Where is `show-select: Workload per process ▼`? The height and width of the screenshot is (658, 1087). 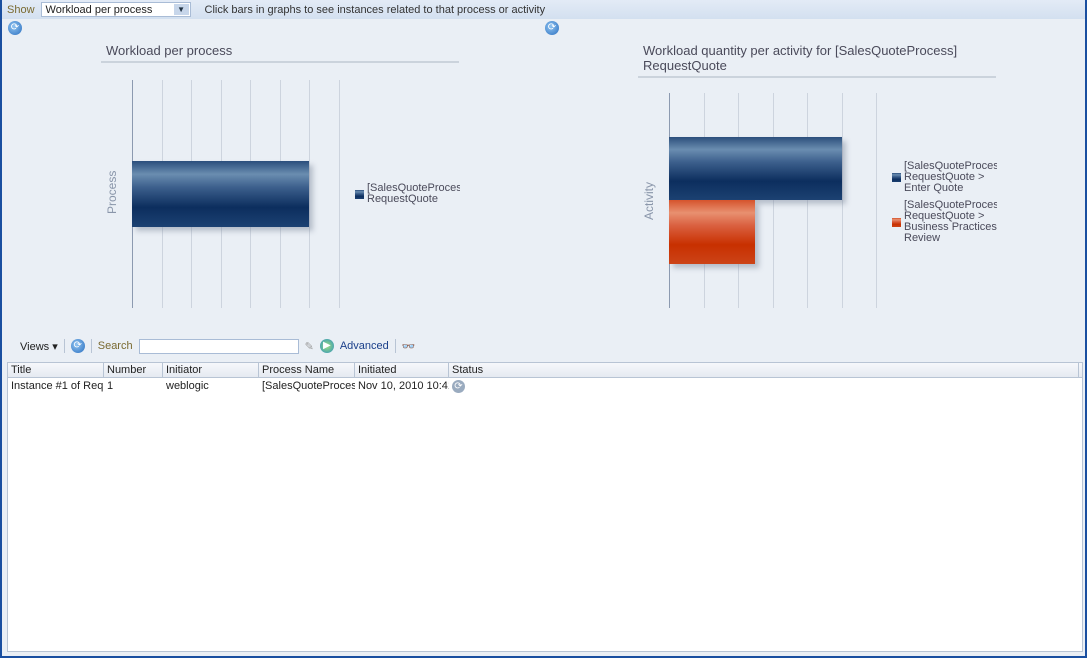
show-select: Workload per process ▼ is located at coordinates (115, 9).